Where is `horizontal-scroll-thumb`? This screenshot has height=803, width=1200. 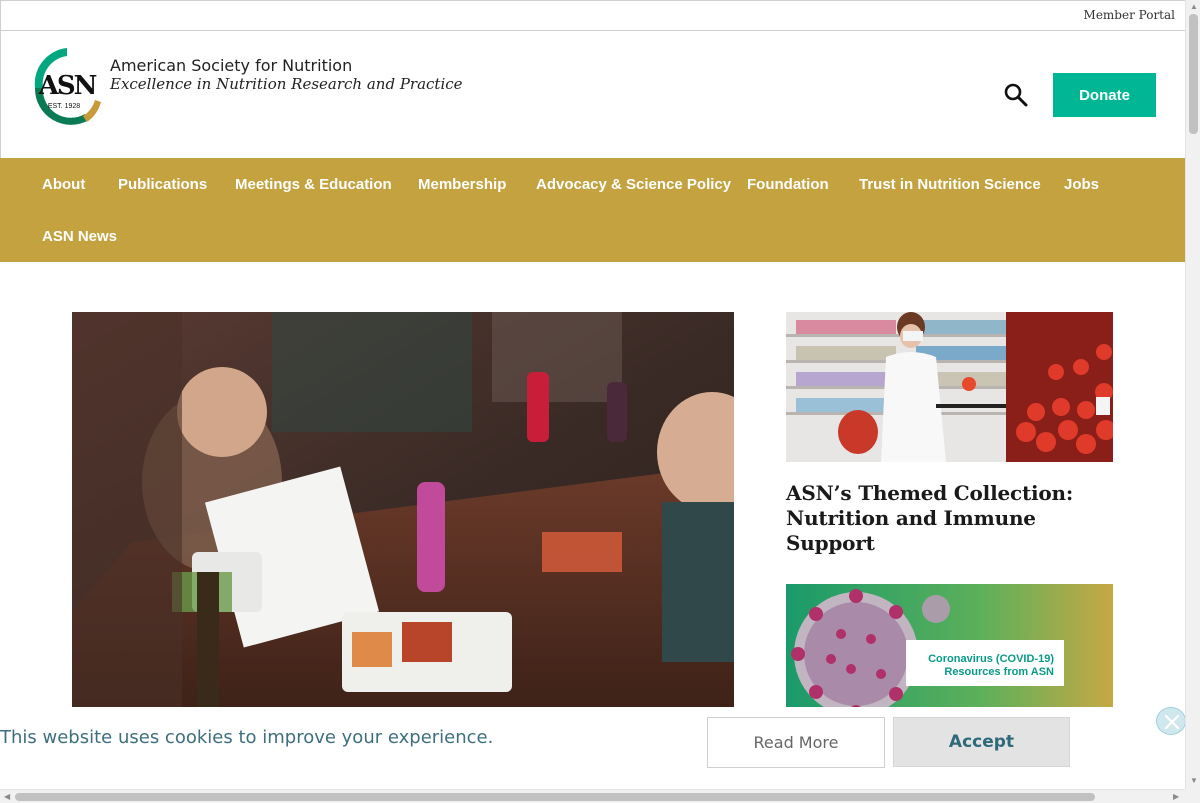 horizontal-scroll-thumb is located at coordinates (555, 797).